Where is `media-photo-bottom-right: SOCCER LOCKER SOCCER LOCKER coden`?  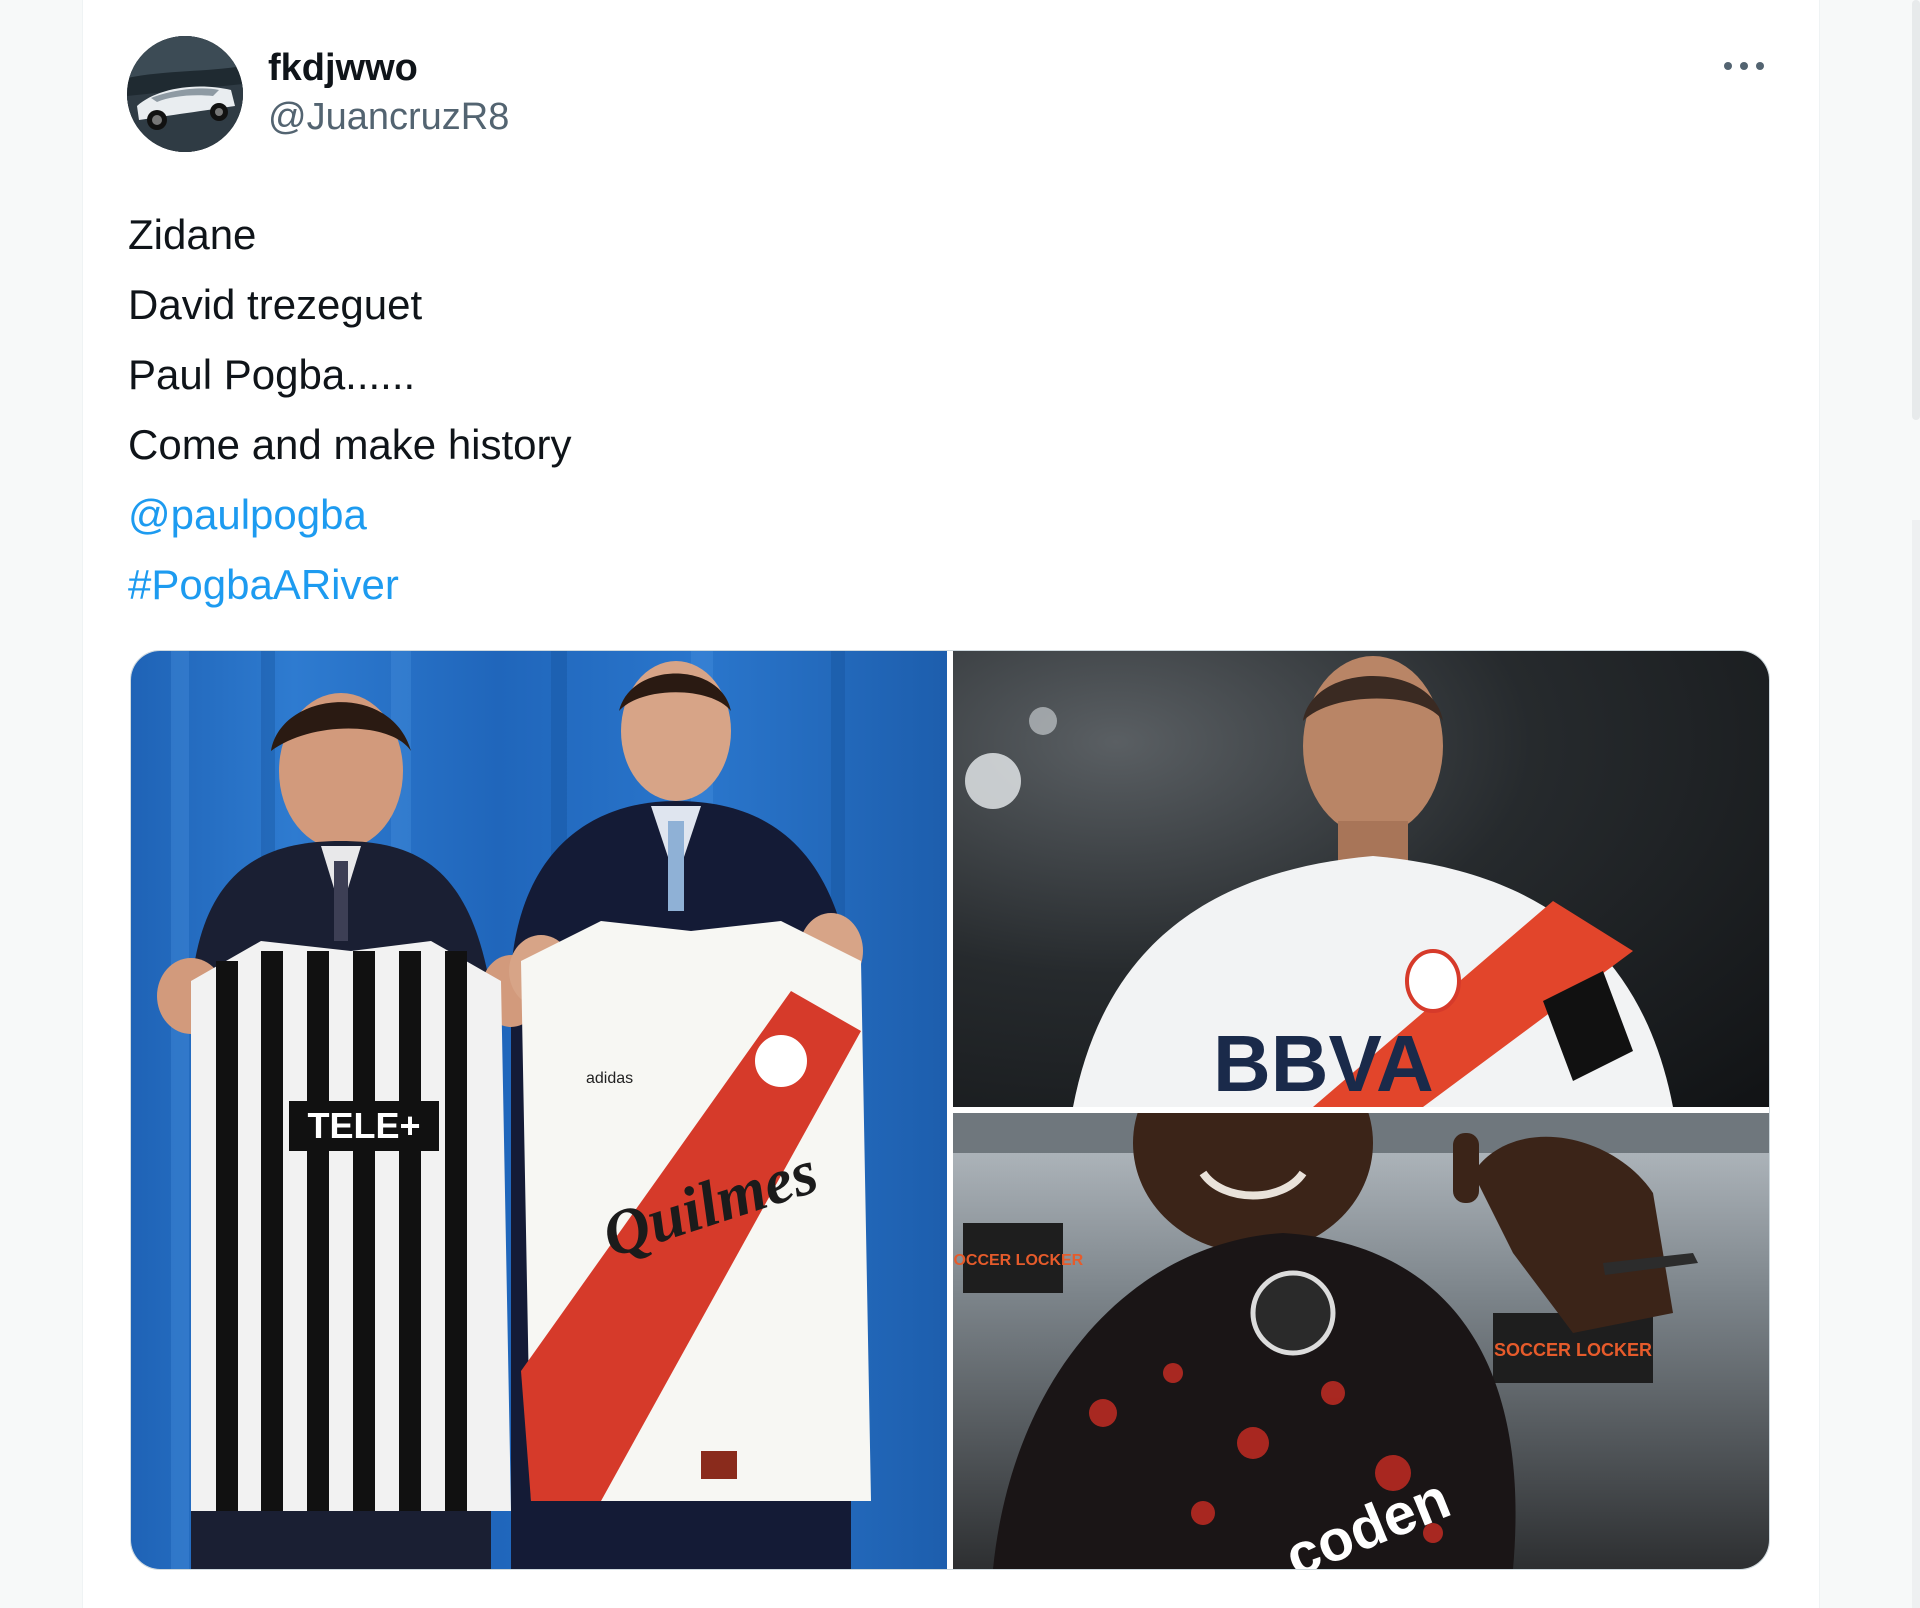
media-photo-bottom-right: SOCCER LOCKER SOCCER LOCKER coden is located at coordinates (1361, 1341).